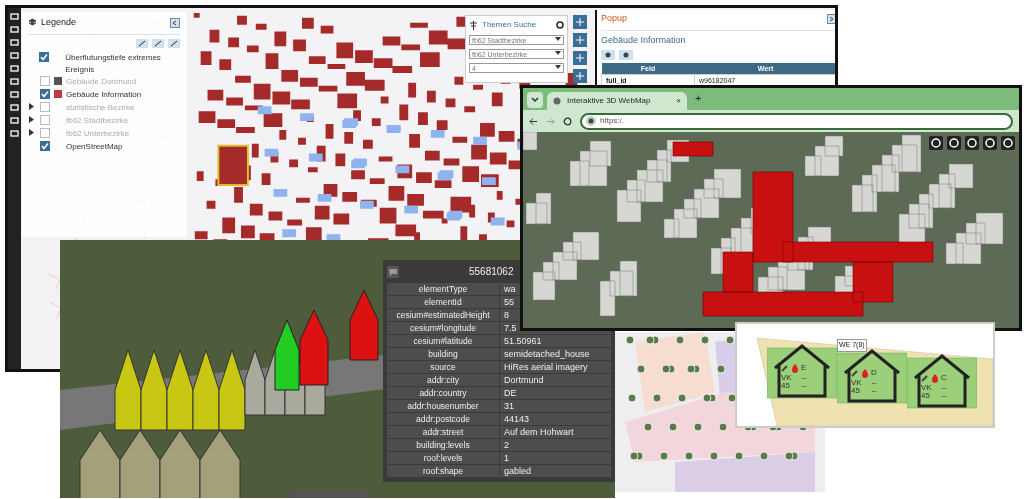 Image resolution: width=1024 pixels, height=499 pixels. I want to click on back-icon, so click(533, 121).